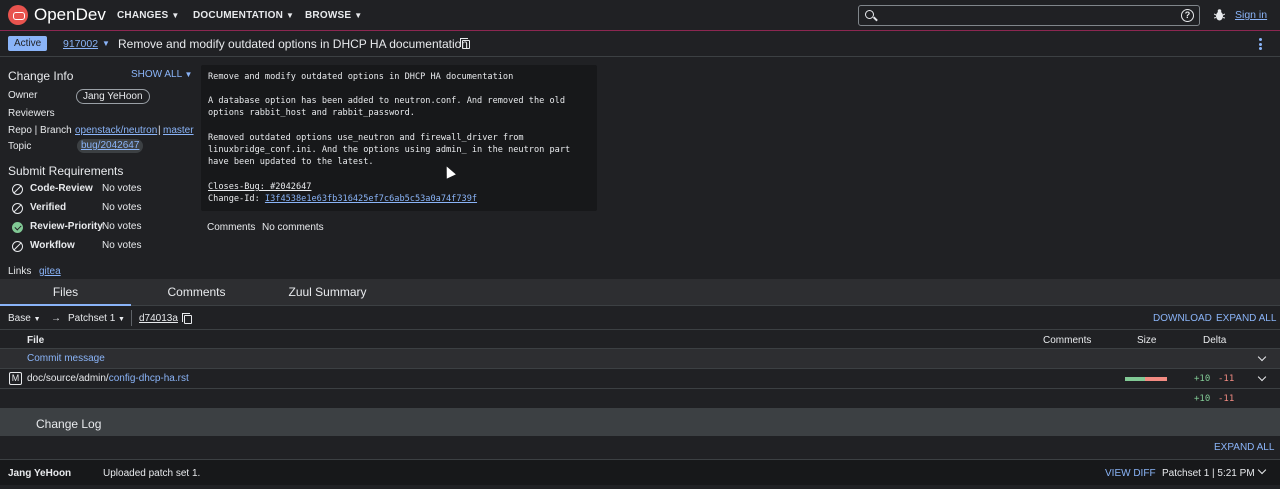 The height and width of the screenshot is (489, 1280). Describe the element at coordinates (143, 15) in the screenshot. I see `nav-changes-label: CHANGES` at that location.